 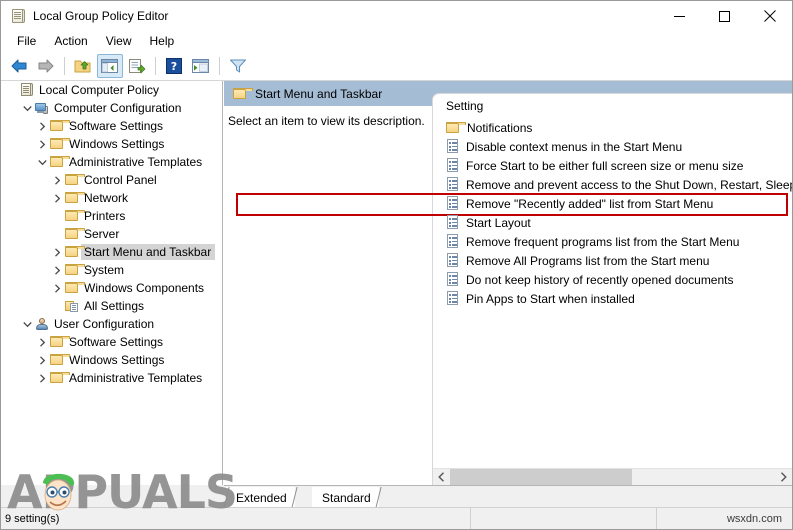 What do you see at coordinates (119, 41) in the screenshot?
I see `menu-view: View` at bounding box center [119, 41].